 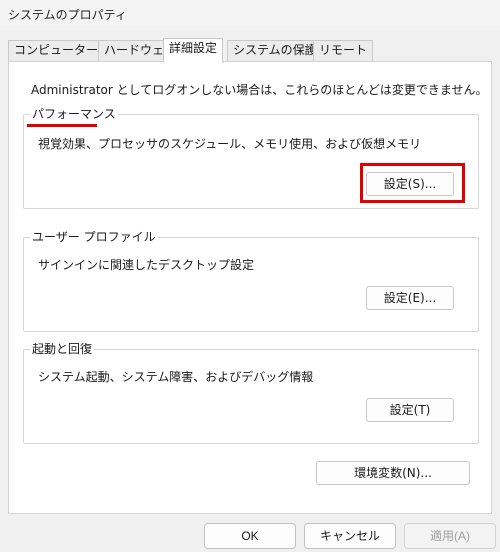 What do you see at coordinates (193, 50) in the screenshot?
I see `tab-advanced: 詳細設定` at bounding box center [193, 50].